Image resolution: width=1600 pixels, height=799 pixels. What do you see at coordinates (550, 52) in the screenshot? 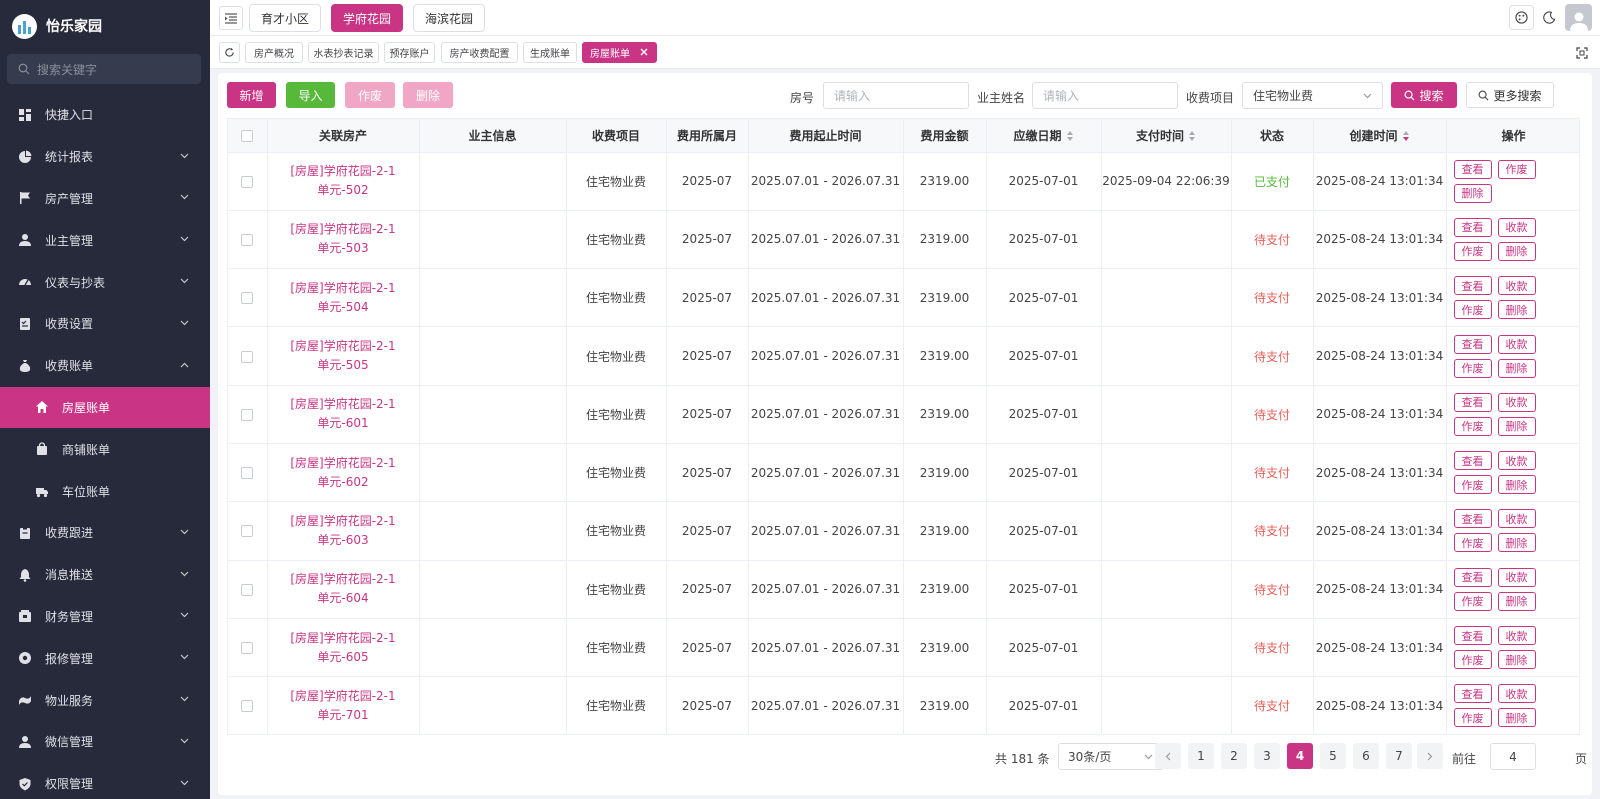
I see `tag-generate-bills: 生成账单` at bounding box center [550, 52].